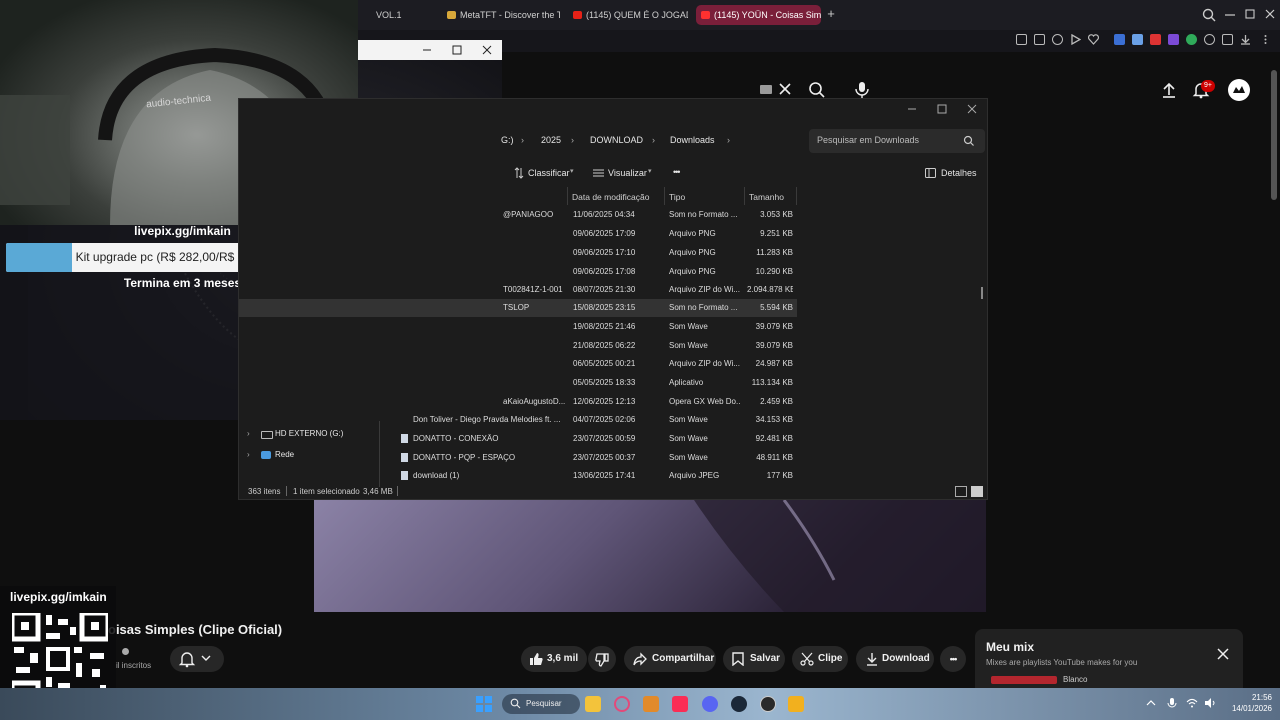  What do you see at coordinates (1245, 39) in the screenshot?
I see `download-icon` at bounding box center [1245, 39].